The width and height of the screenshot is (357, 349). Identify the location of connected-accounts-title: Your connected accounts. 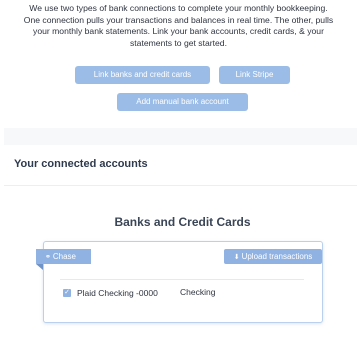
(81, 164).